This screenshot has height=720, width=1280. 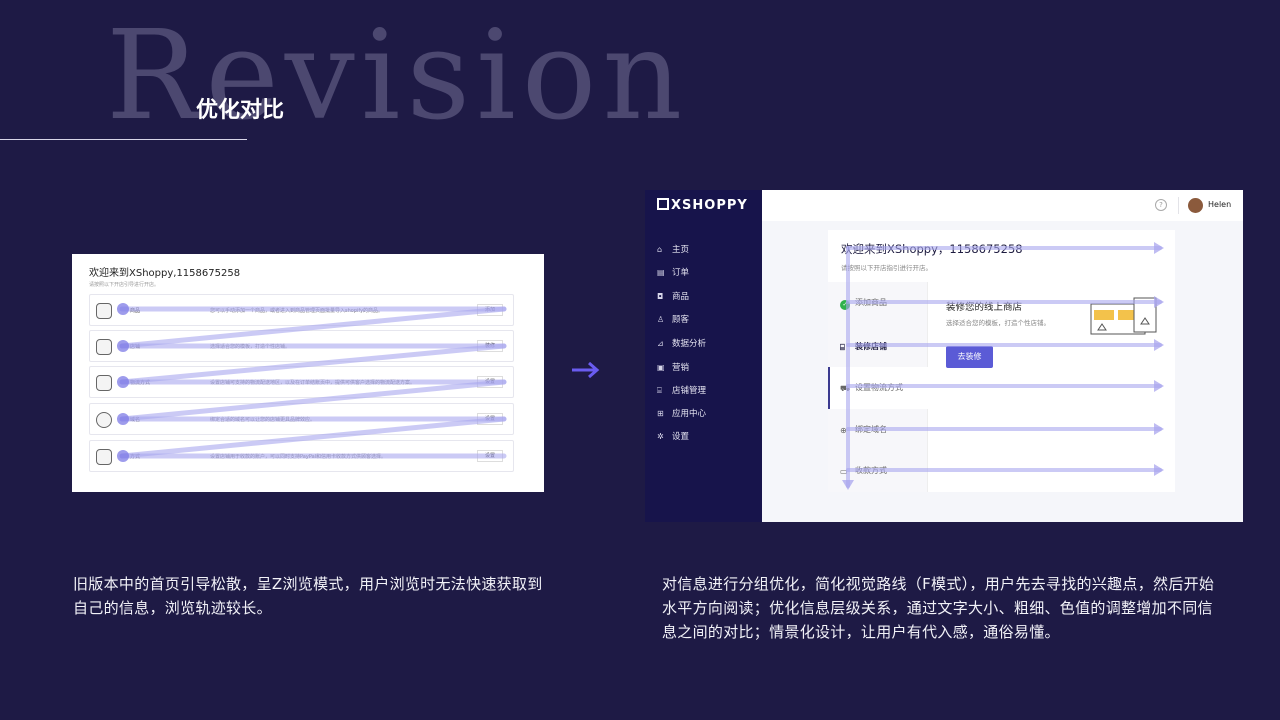 I want to click on nav-item-app-center: ⊞ 应用中心, so click(x=681, y=413).